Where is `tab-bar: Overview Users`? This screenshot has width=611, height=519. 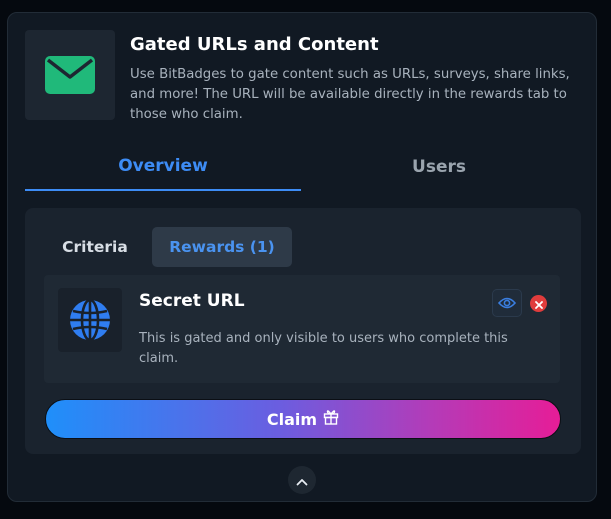 tab-bar: Overview Users is located at coordinates (301, 167).